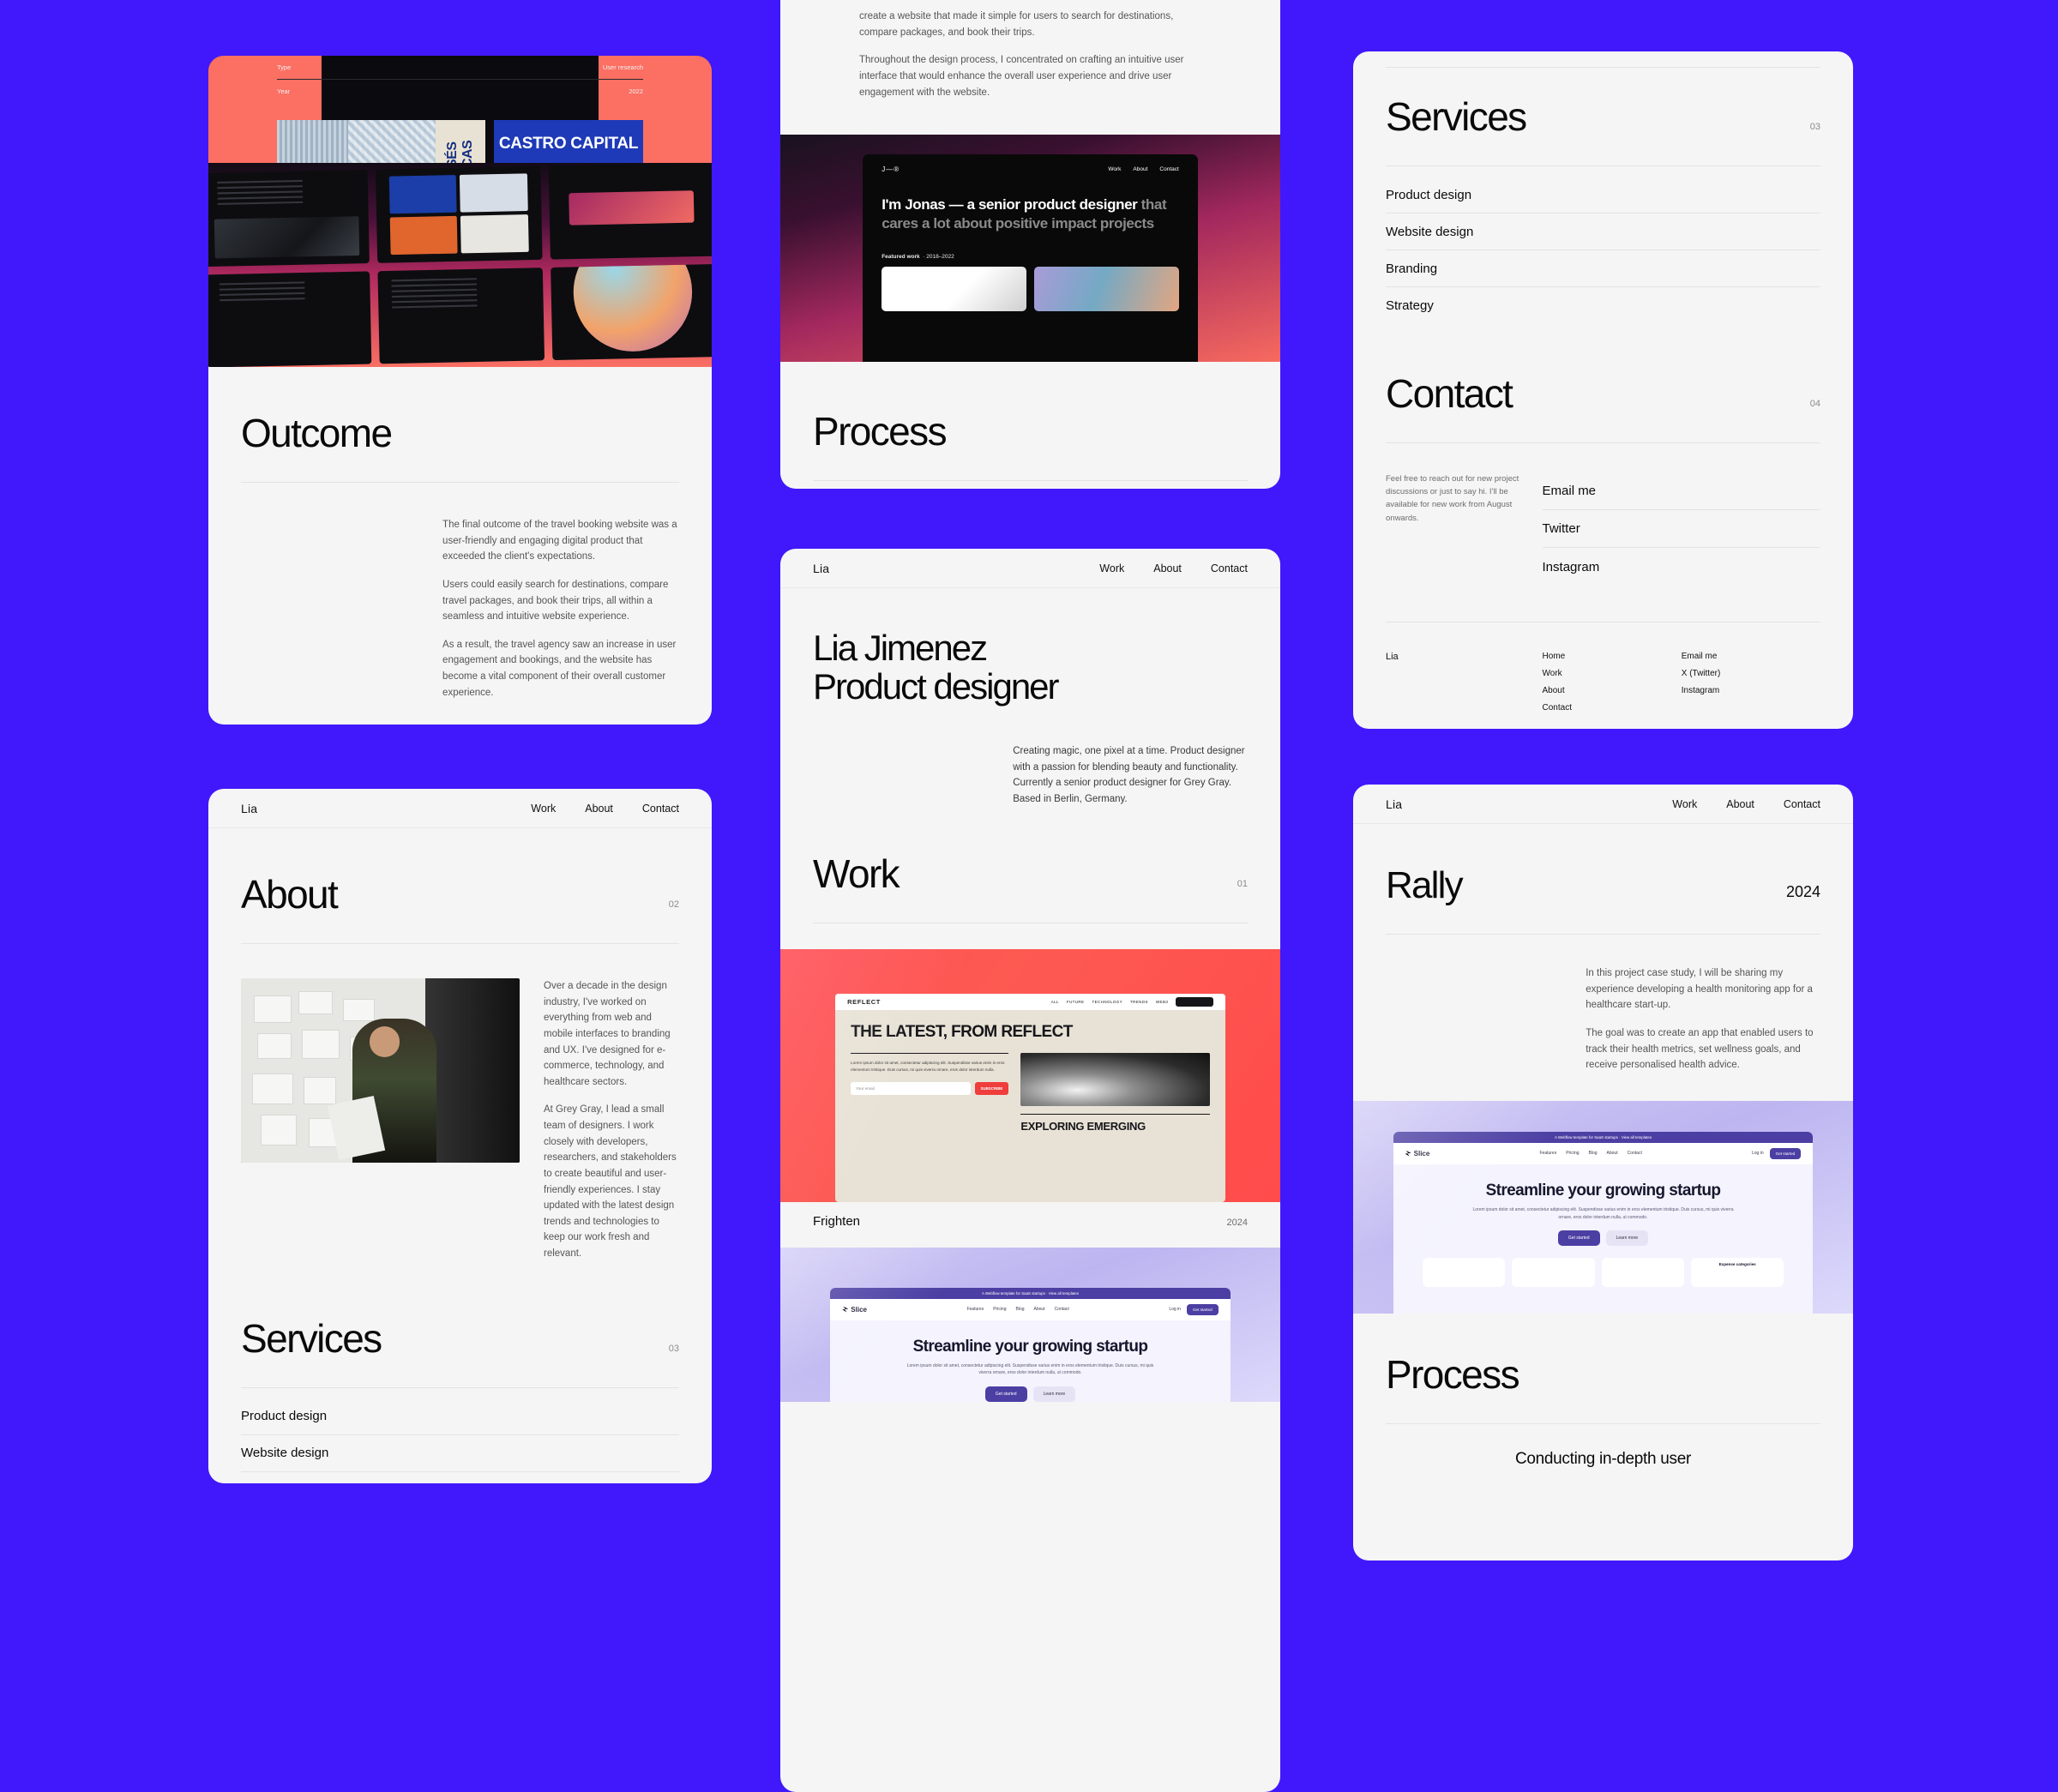 The width and height of the screenshot is (2058, 1792). I want to click on slice-brand: Slice, so click(855, 1310).